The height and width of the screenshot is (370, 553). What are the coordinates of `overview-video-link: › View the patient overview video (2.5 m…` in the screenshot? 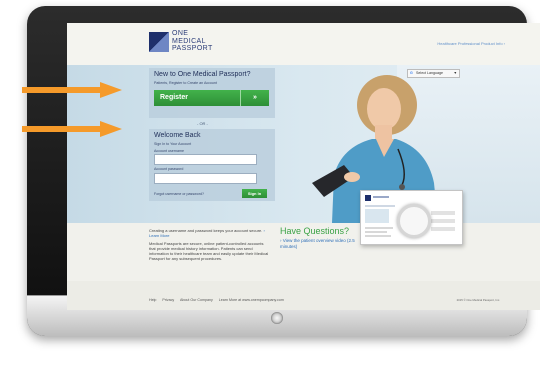 It's located at (320, 244).